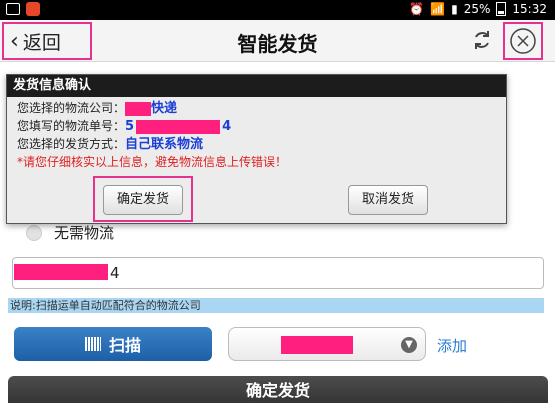 The image size is (555, 403). Describe the element at coordinates (23, 9) in the screenshot. I see `status-left` at that location.